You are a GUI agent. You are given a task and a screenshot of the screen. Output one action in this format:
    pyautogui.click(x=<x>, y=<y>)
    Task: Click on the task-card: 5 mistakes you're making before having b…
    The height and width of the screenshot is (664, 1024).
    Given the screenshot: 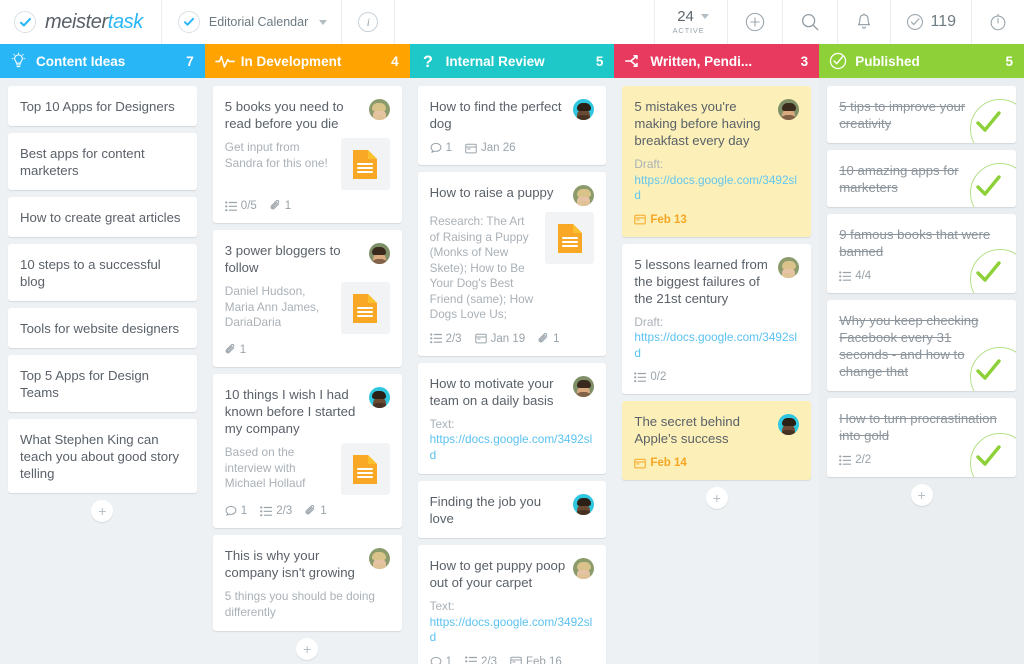 What is the action you would take?
    pyautogui.click(x=717, y=161)
    